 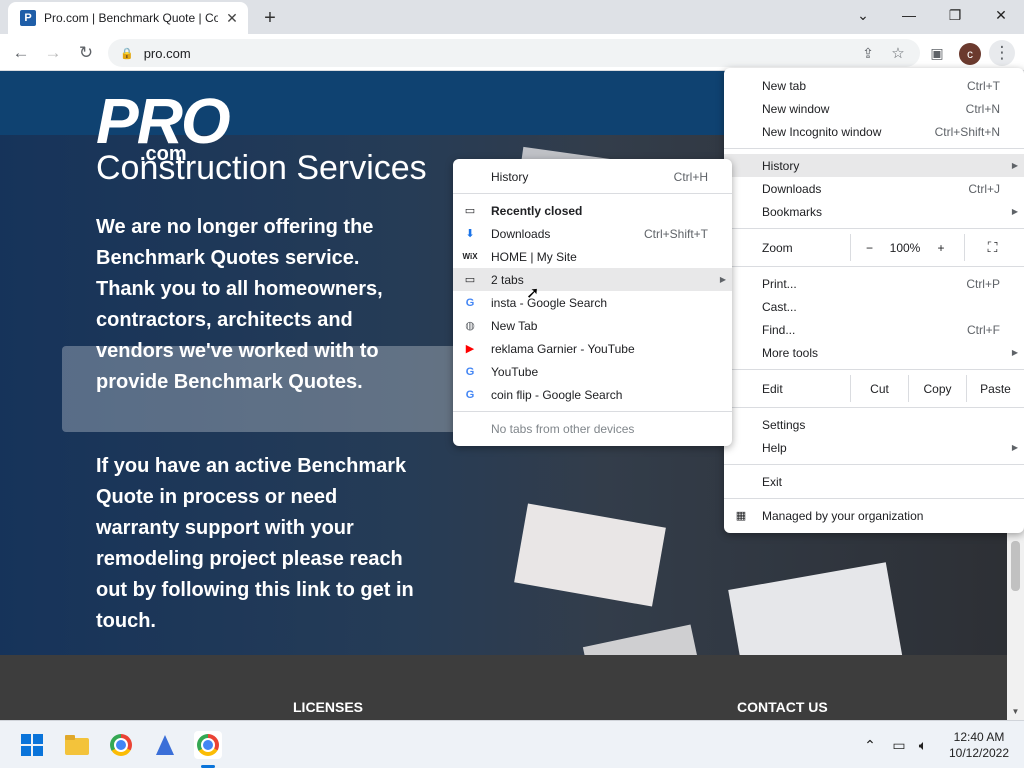 I want to click on menu-shortcut: Ctrl+Shift+N, so click(x=967, y=131).